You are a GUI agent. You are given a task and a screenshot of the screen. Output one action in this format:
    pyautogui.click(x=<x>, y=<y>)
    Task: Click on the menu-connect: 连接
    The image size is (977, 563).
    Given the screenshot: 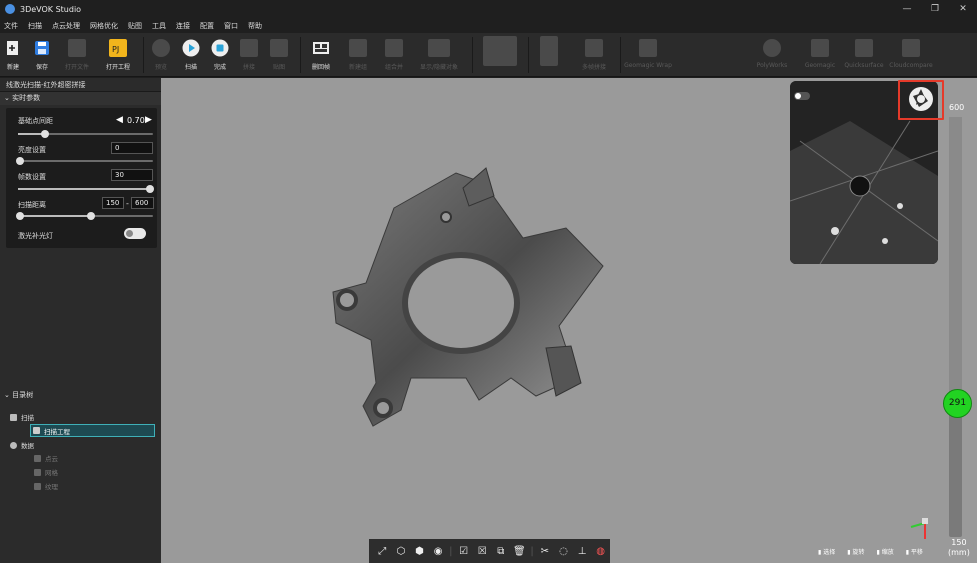 What is the action you would take?
    pyautogui.click(x=183, y=26)
    